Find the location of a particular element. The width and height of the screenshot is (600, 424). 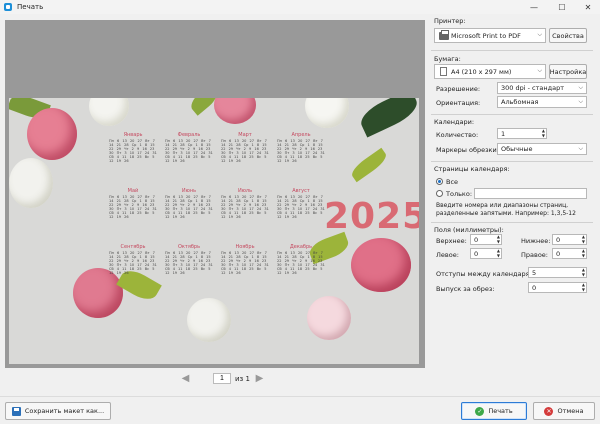

printer-icon is located at coordinates (444, 35).